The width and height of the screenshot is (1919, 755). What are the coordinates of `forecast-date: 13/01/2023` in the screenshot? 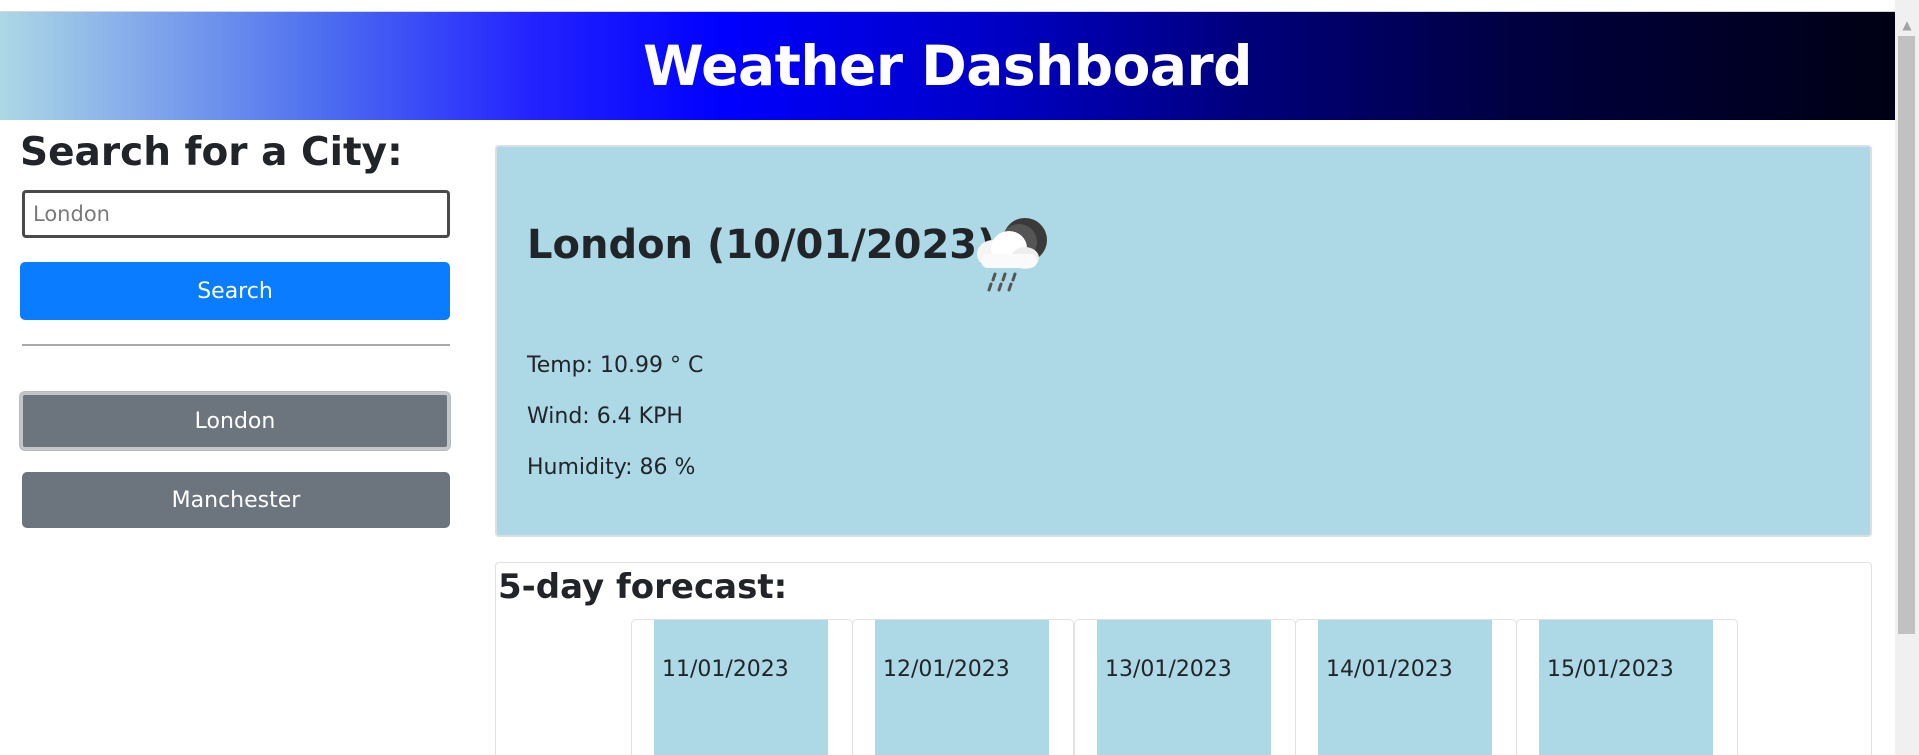 It's located at (1168, 669).